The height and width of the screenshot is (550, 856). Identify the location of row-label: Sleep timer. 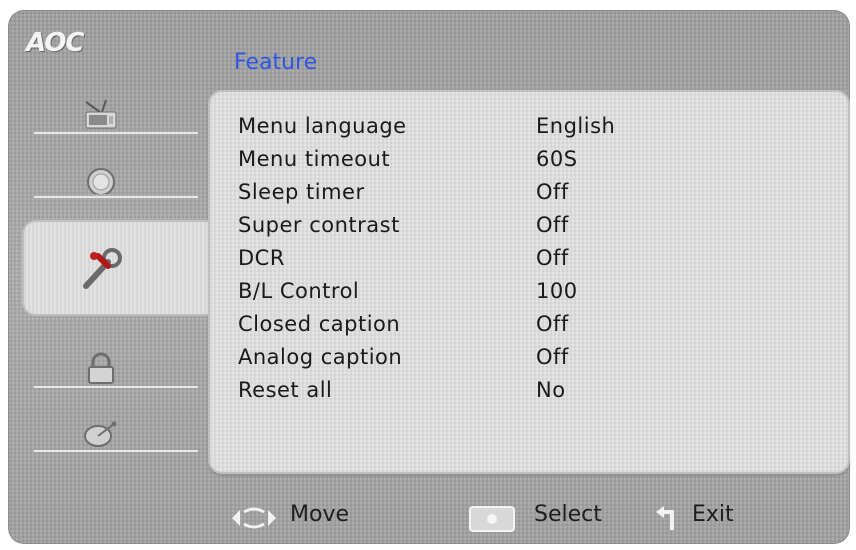
(301, 192).